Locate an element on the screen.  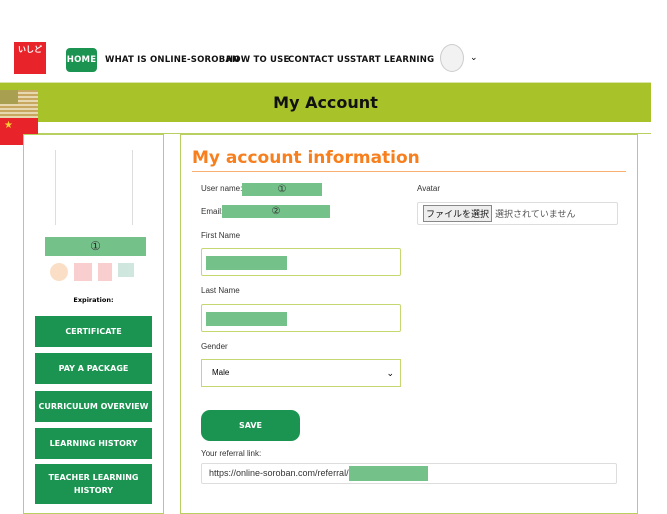
title-underline is located at coordinates (409, 171).